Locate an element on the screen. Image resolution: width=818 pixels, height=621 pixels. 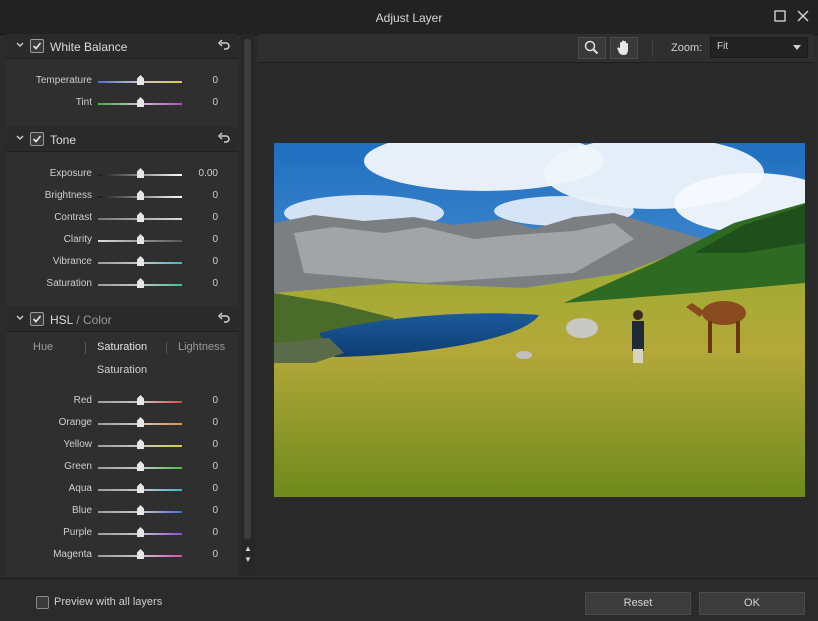
green-slider-row: Green 0 is located at coordinates (122, 468).